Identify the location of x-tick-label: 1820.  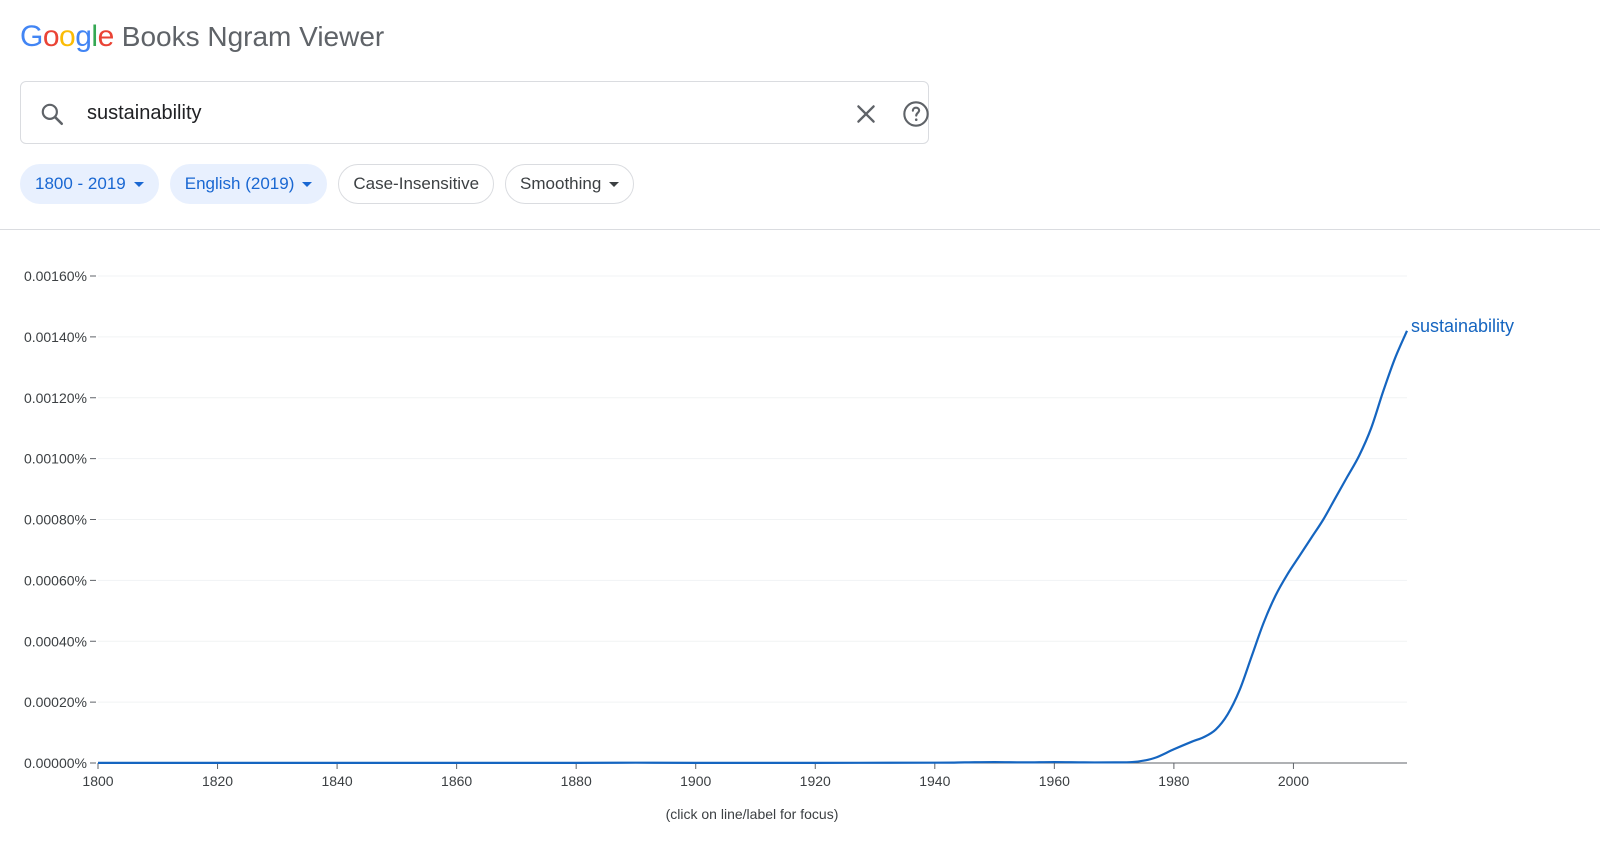
(217, 781).